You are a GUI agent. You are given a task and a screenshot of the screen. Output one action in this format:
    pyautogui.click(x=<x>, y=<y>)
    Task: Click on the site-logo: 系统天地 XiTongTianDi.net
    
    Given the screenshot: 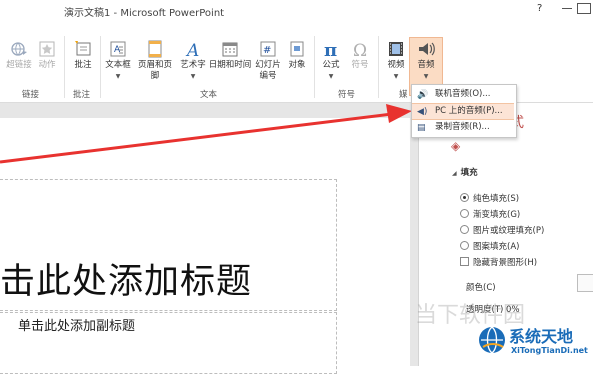 What is the action you would take?
    pyautogui.click(x=531, y=343)
    